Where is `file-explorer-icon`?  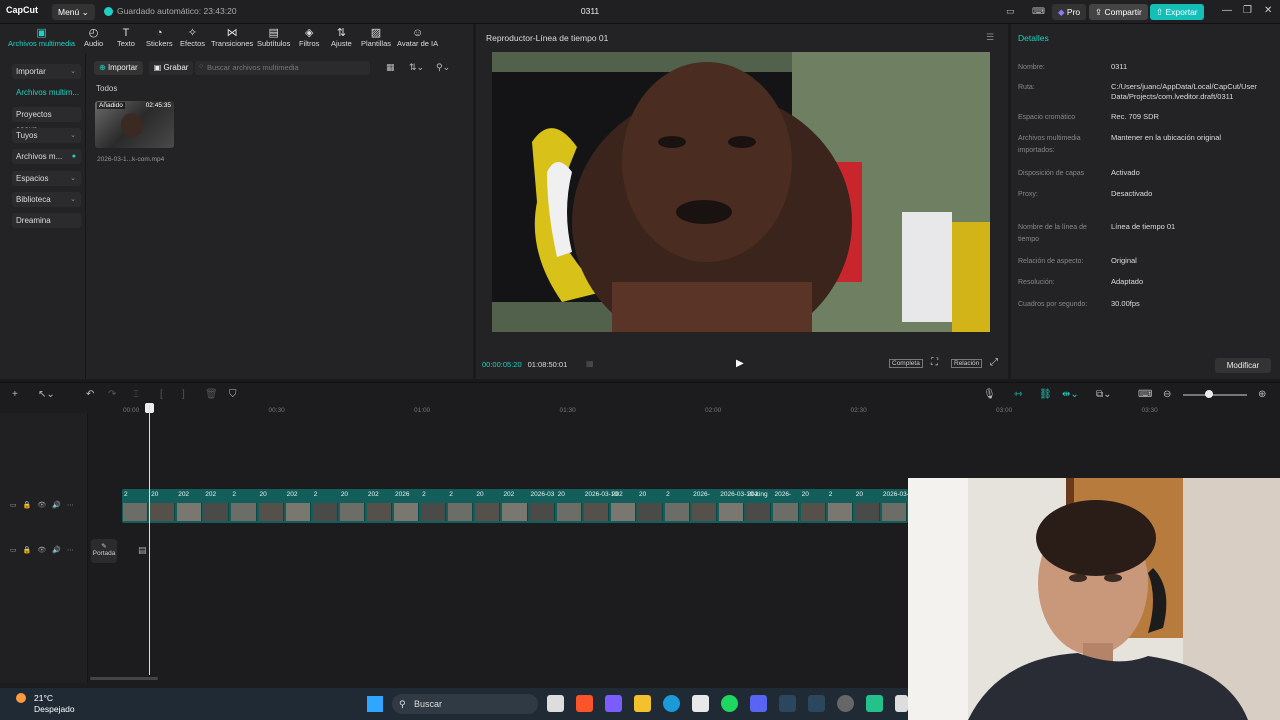 file-explorer-icon is located at coordinates (642, 703).